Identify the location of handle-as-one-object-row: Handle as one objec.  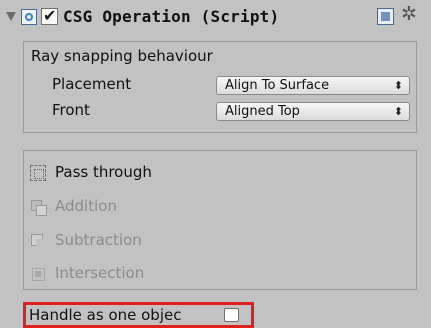
(138, 315).